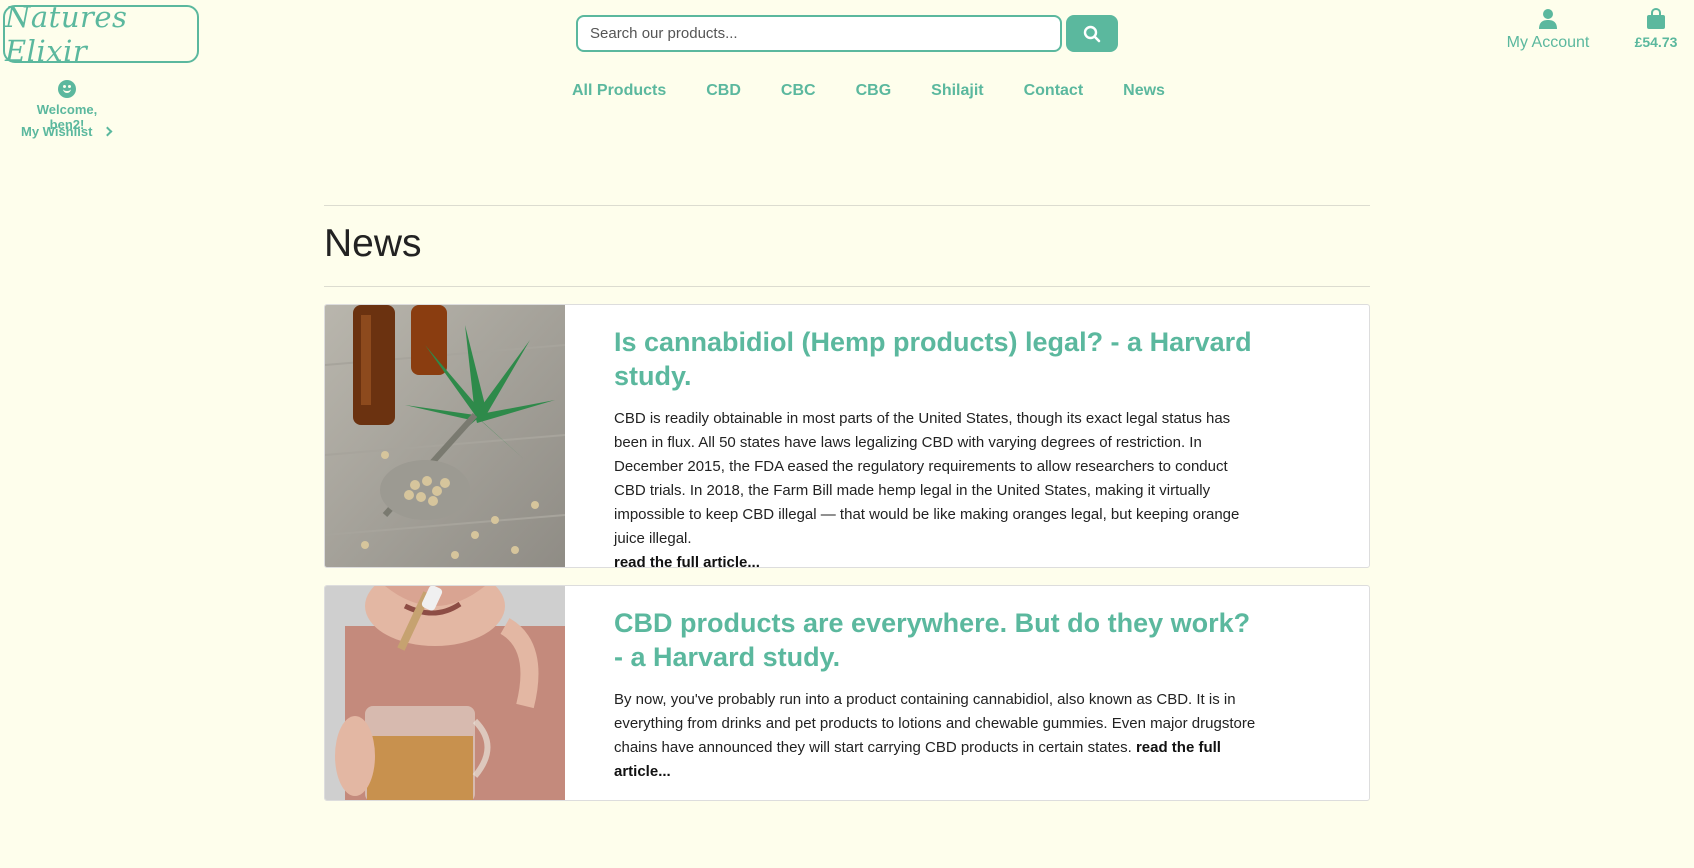 This screenshot has width=1694, height=868. I want to click on smile-icon, so click(67, 89).